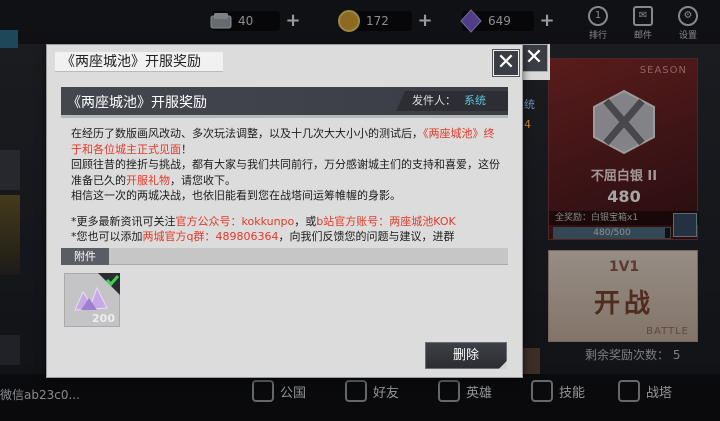 Image resolution: width=720 pixels, height=421 pixels. I want to click on sender-label: 发件人：, so click(434, 100).